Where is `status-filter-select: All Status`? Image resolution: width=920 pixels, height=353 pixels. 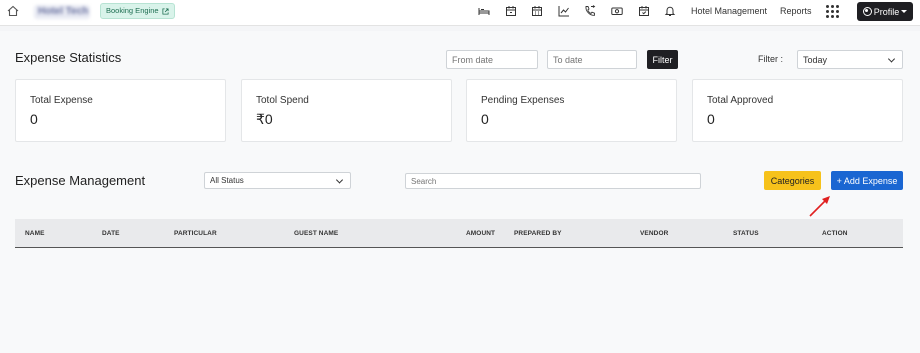 status-filter-select: All Status is located at coordinates (277, 180).